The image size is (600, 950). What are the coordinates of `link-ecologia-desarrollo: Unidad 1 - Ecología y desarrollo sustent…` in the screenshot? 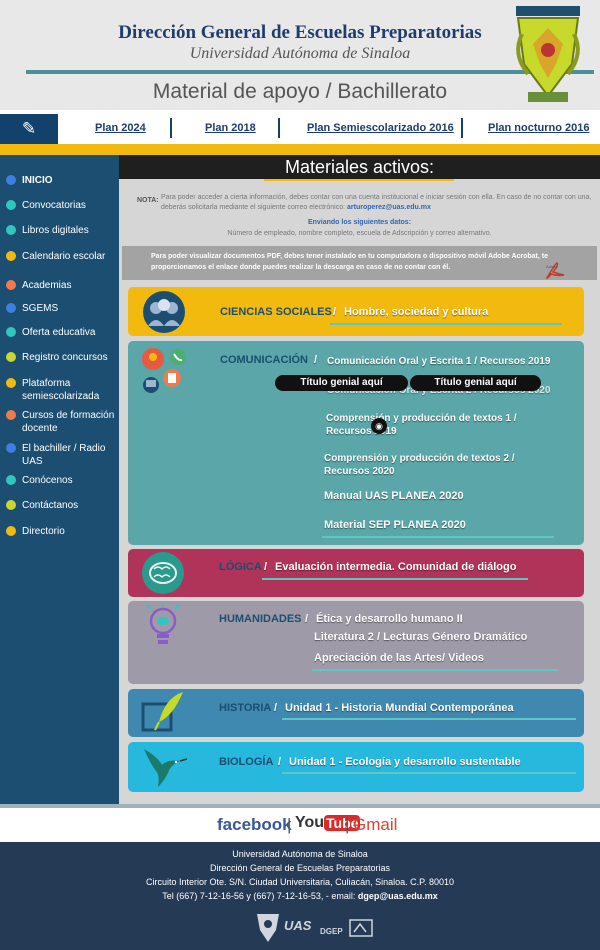 It's located at (405, 762).